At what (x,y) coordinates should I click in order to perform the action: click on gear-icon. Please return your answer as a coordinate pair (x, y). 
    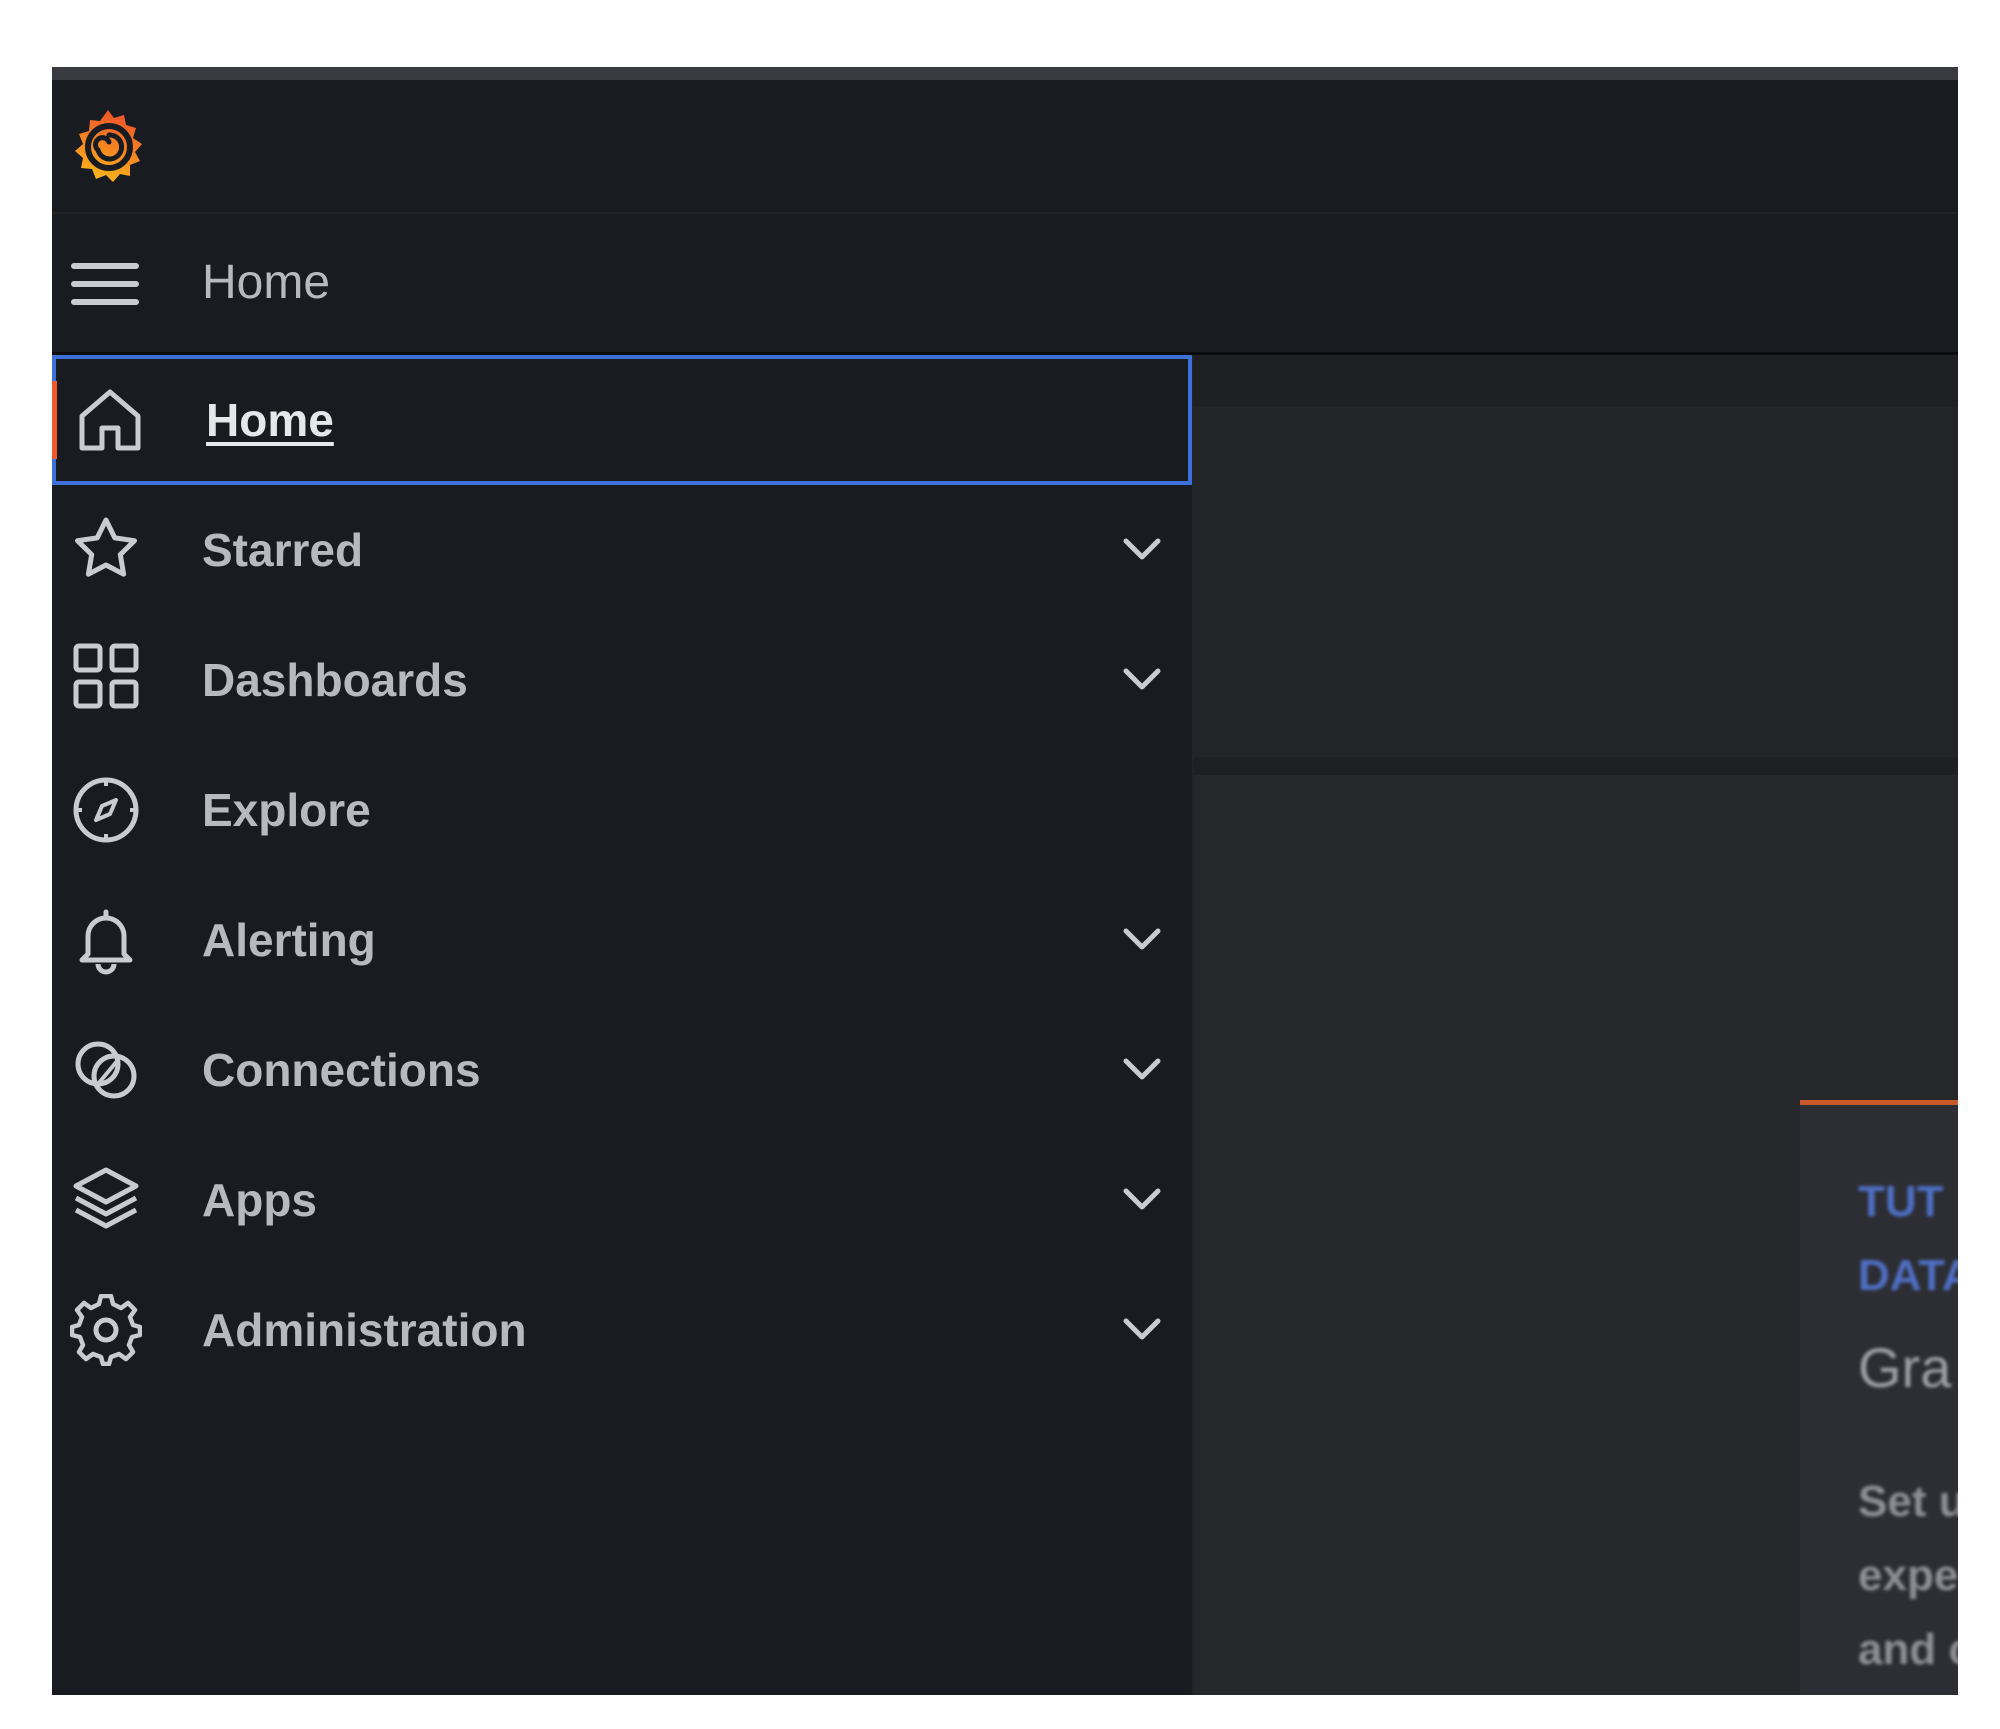
    Looking at the image, I should click on (106, 1330).